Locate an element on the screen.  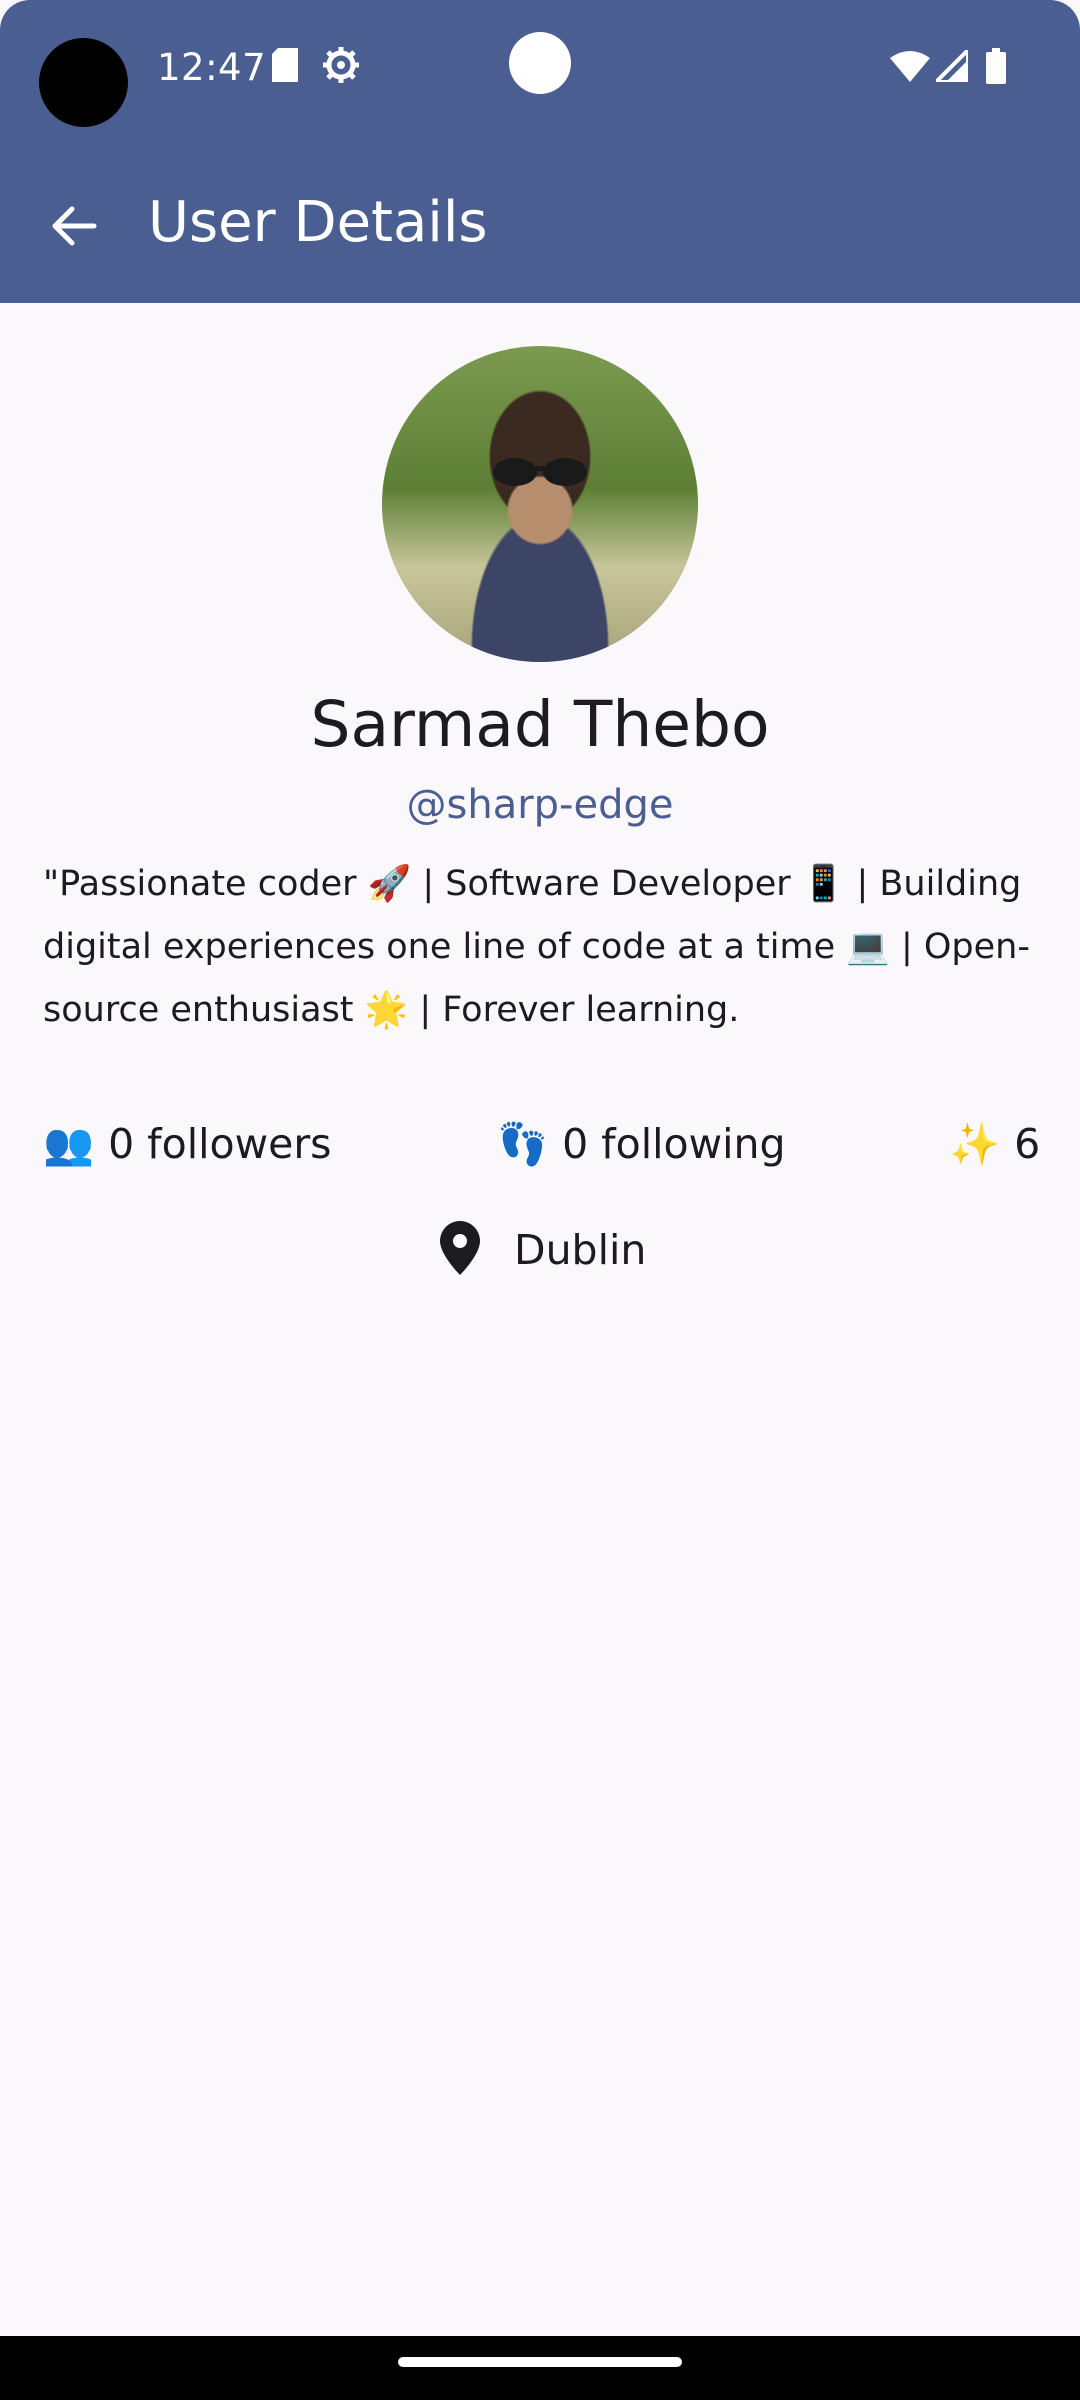
wifi-icon is located at coordinates (910, 68).